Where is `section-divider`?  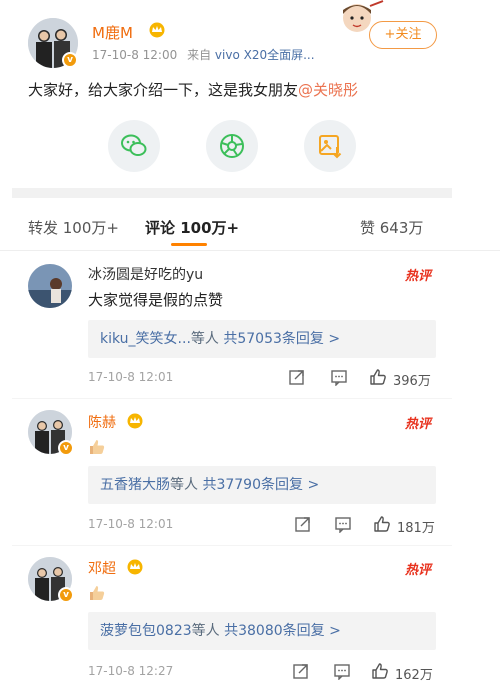
section-divider is located at coordinates (232, 193).